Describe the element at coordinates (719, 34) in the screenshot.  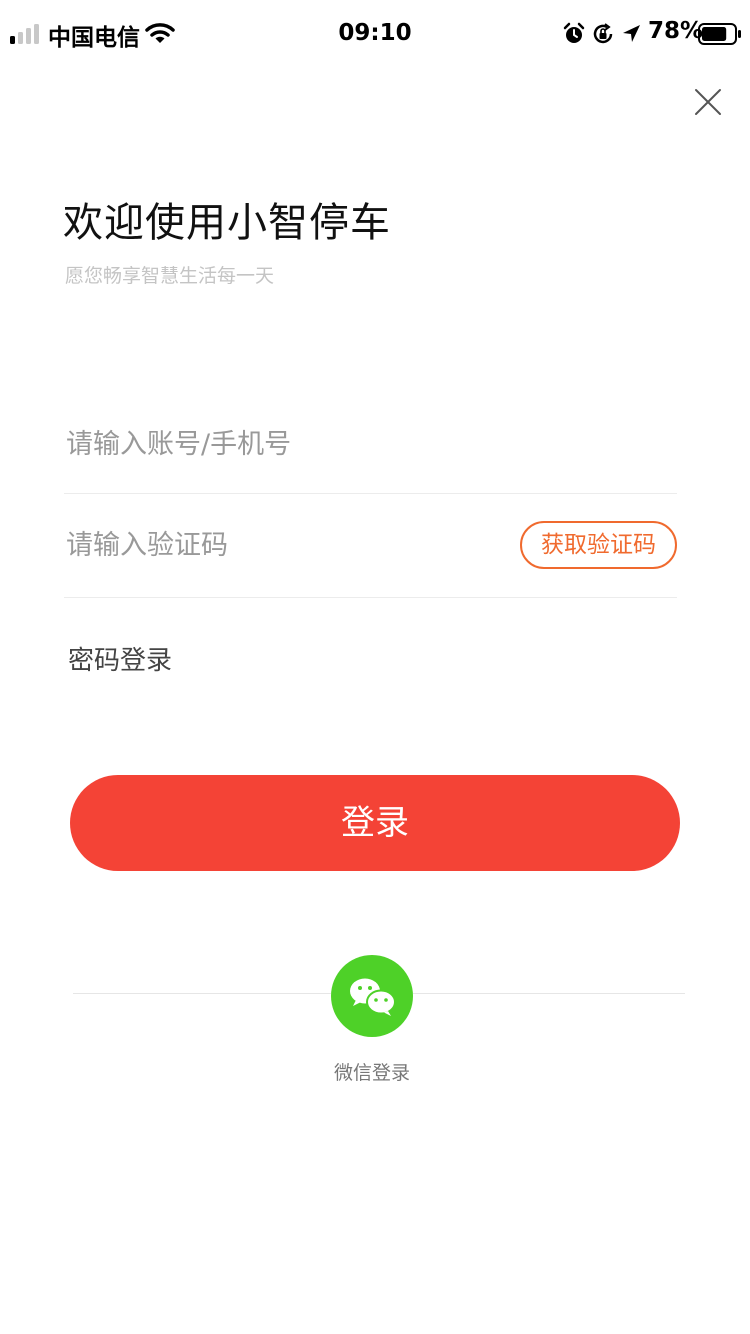
I see `battery-icon` at that location.